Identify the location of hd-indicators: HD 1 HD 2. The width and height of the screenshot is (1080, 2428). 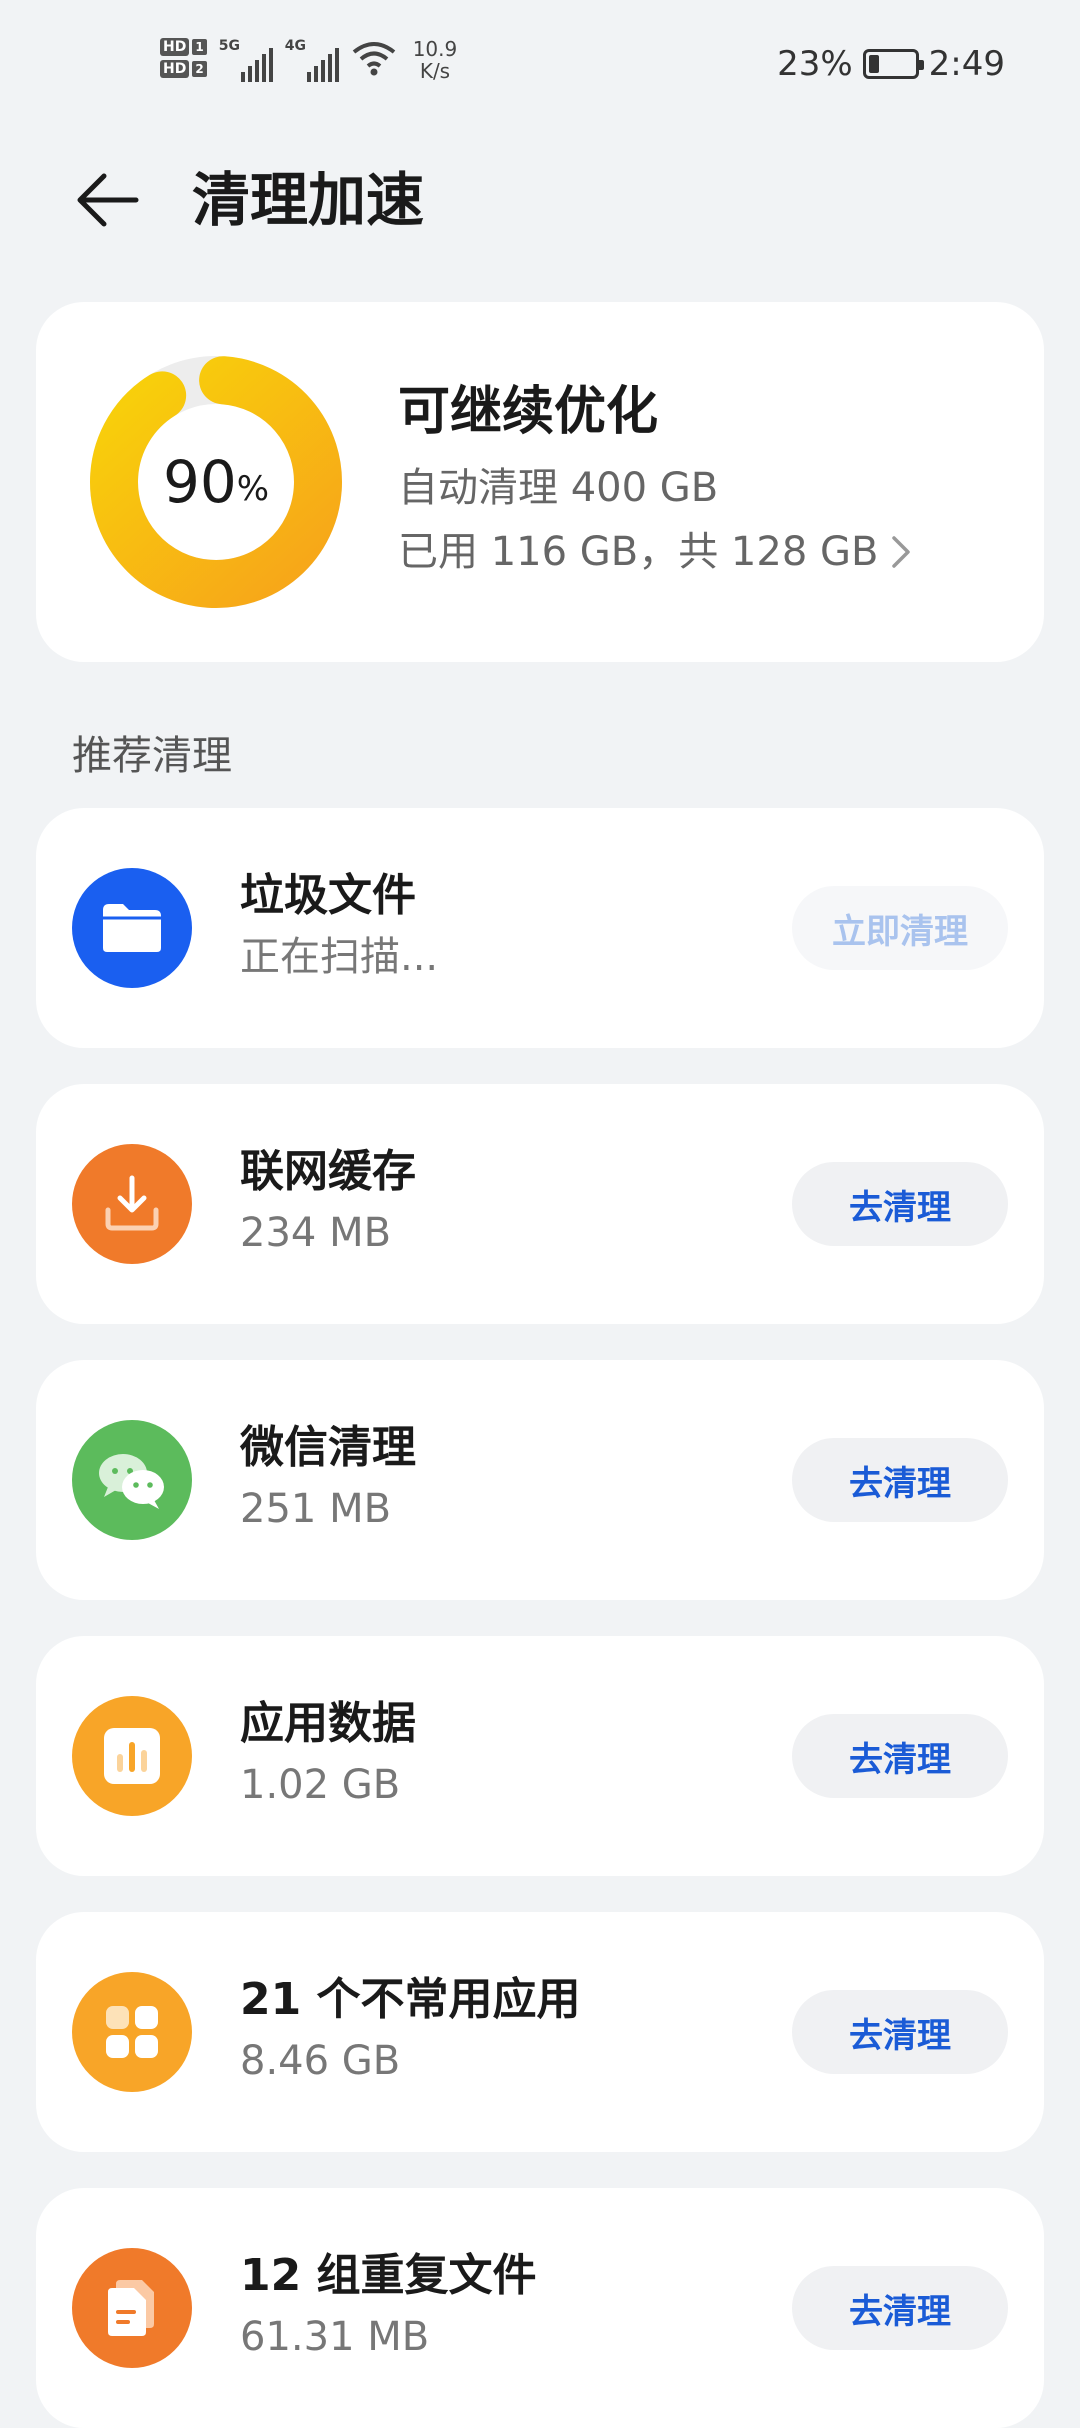
(183, 58).